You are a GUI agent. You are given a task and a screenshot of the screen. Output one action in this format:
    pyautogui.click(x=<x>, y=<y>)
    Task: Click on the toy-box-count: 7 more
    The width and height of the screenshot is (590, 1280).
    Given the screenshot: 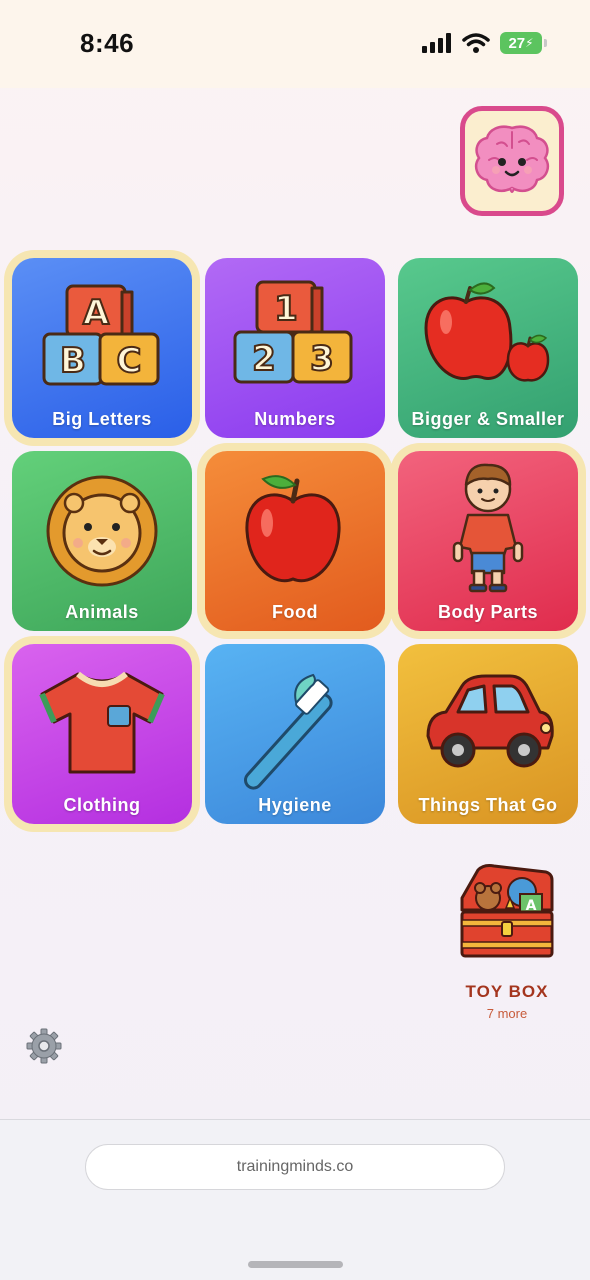 What is the action you would take?
    pyautogui.click(x=507, y=1013)
    